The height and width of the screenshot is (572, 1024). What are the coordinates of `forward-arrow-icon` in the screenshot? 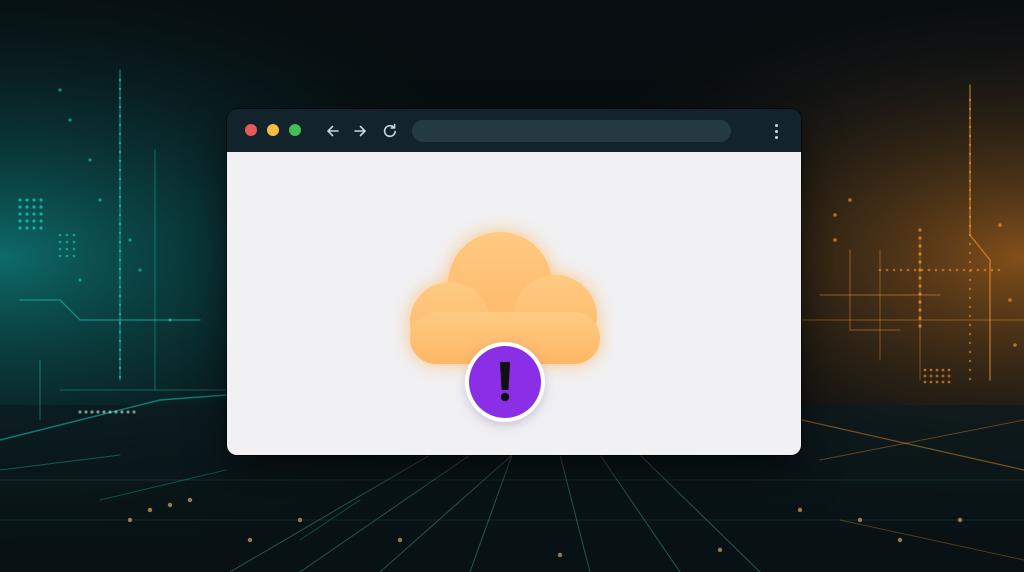 It's located at (360, 131).